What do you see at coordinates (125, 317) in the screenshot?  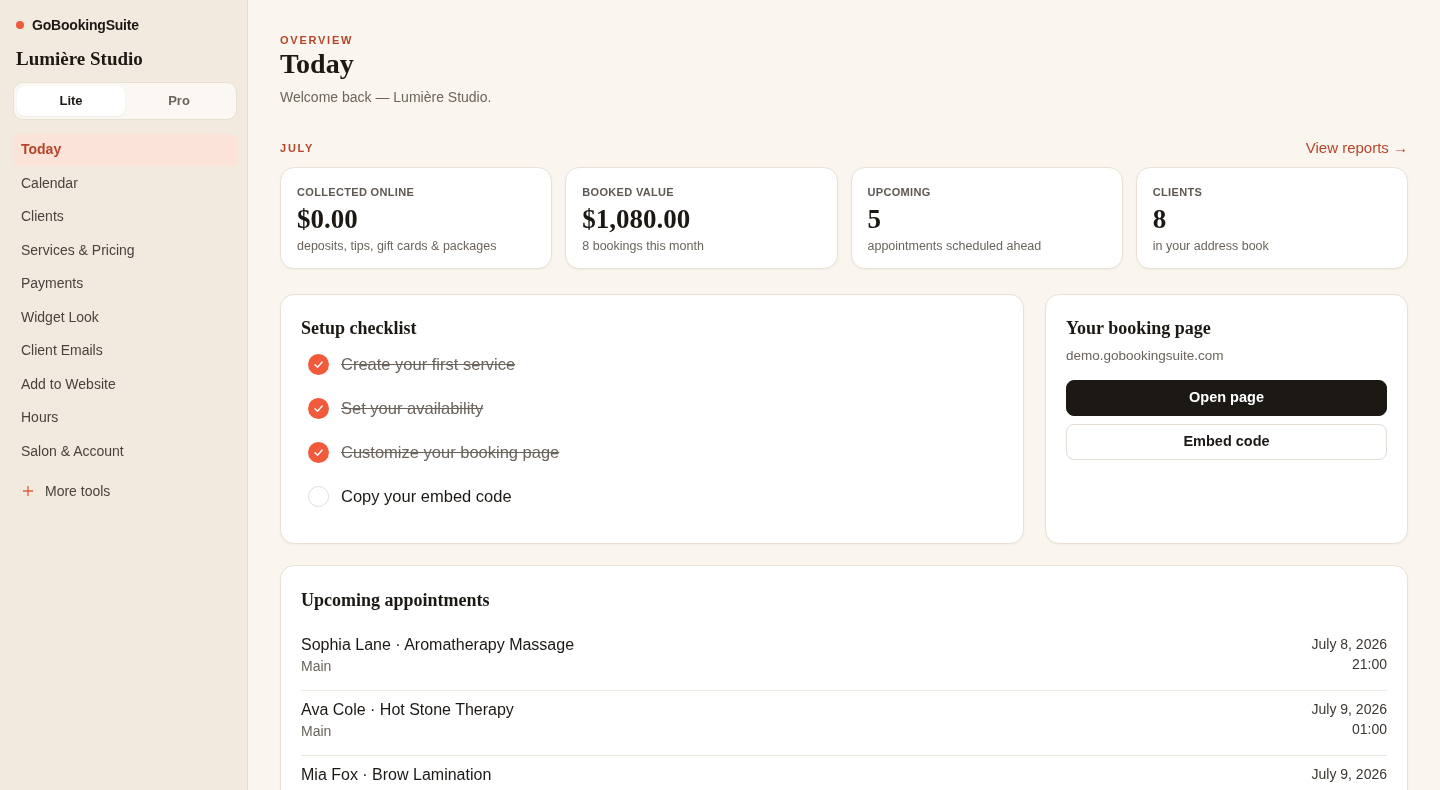 I see `nav-item: Widget Look` at bounding box center [125, 317].